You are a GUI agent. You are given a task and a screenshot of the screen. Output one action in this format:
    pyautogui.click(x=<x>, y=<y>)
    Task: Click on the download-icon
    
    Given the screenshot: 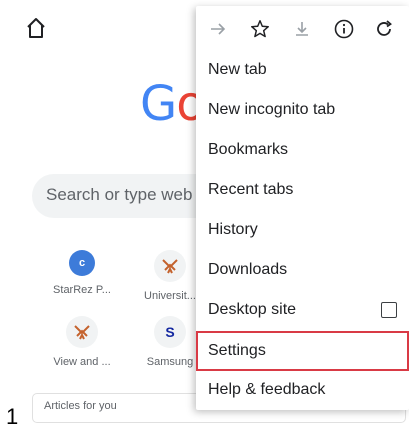 What is the action you would take?
    pyautogui.click(x=302, y=29)
    